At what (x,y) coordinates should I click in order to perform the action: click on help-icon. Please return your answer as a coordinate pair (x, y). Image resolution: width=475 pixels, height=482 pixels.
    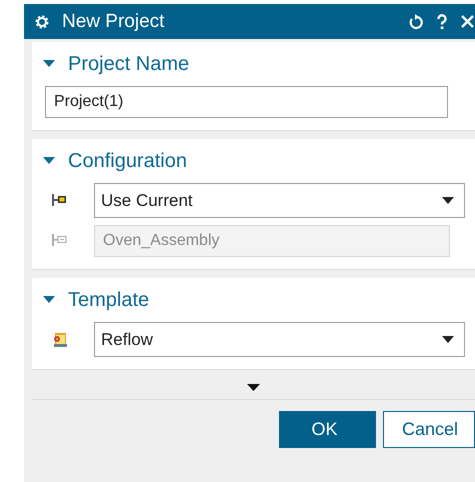
    Looking at the image, I should click on (442, 22).